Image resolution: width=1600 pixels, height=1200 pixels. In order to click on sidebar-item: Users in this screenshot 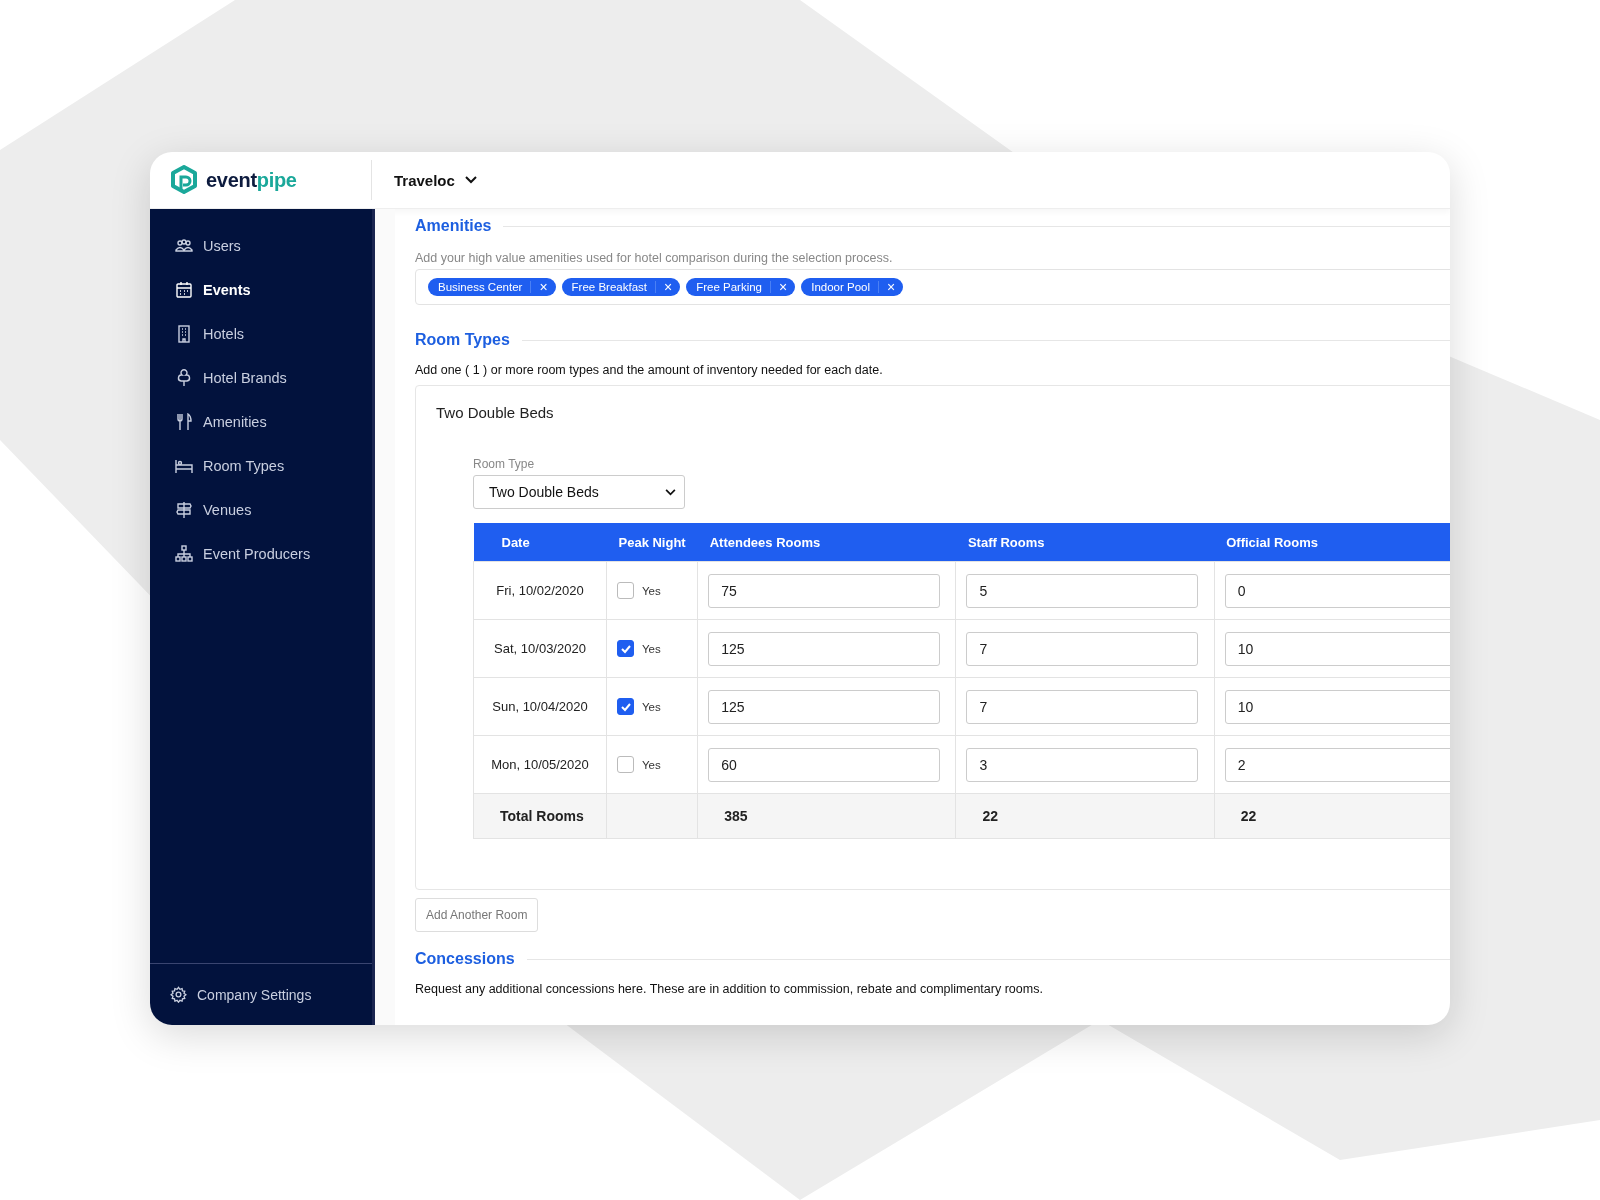, I will do `click(261, 246)`.